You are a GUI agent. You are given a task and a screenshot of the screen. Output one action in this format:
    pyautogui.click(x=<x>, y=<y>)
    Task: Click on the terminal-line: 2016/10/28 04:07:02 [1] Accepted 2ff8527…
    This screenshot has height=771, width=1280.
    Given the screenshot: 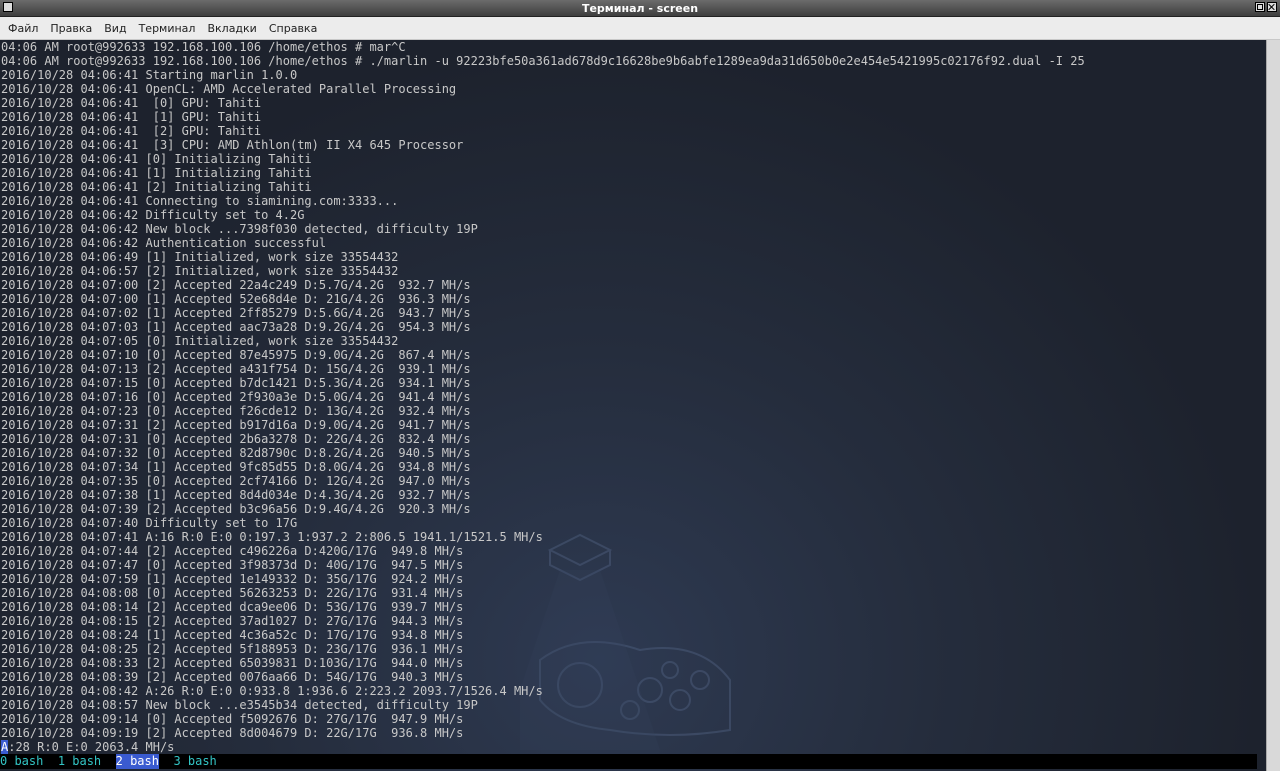 What is the action you would take?
    pyautogui.click(x=236, y=313)
    